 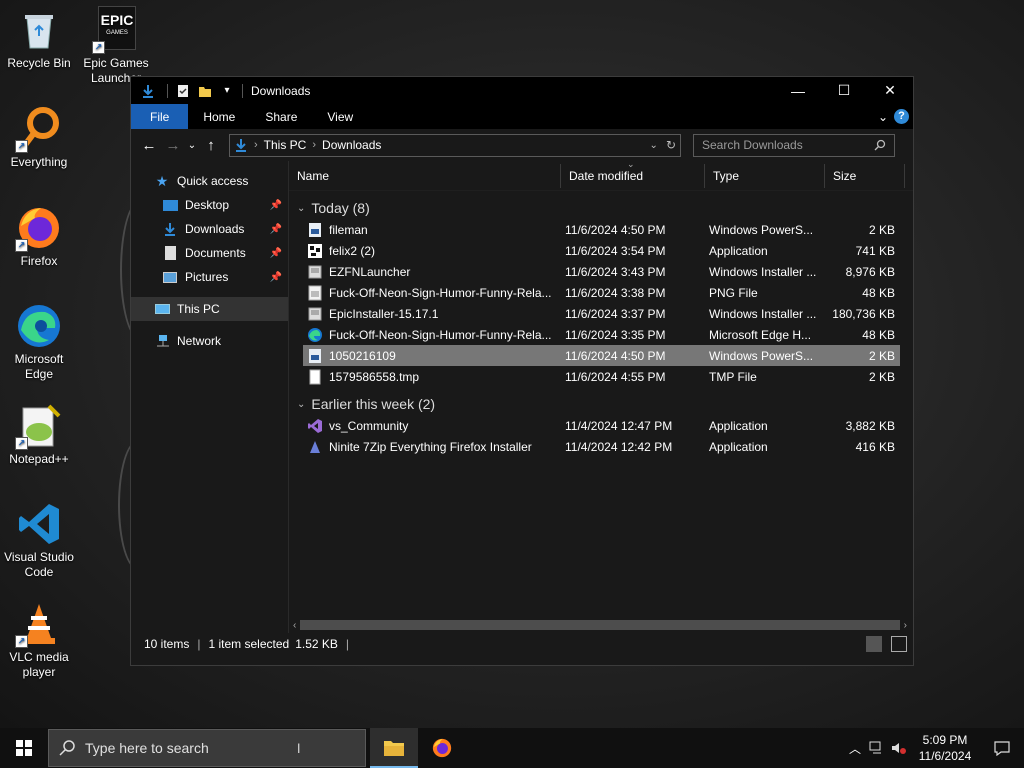 I want to click on forward-button: →, so click(x=173, y=145).